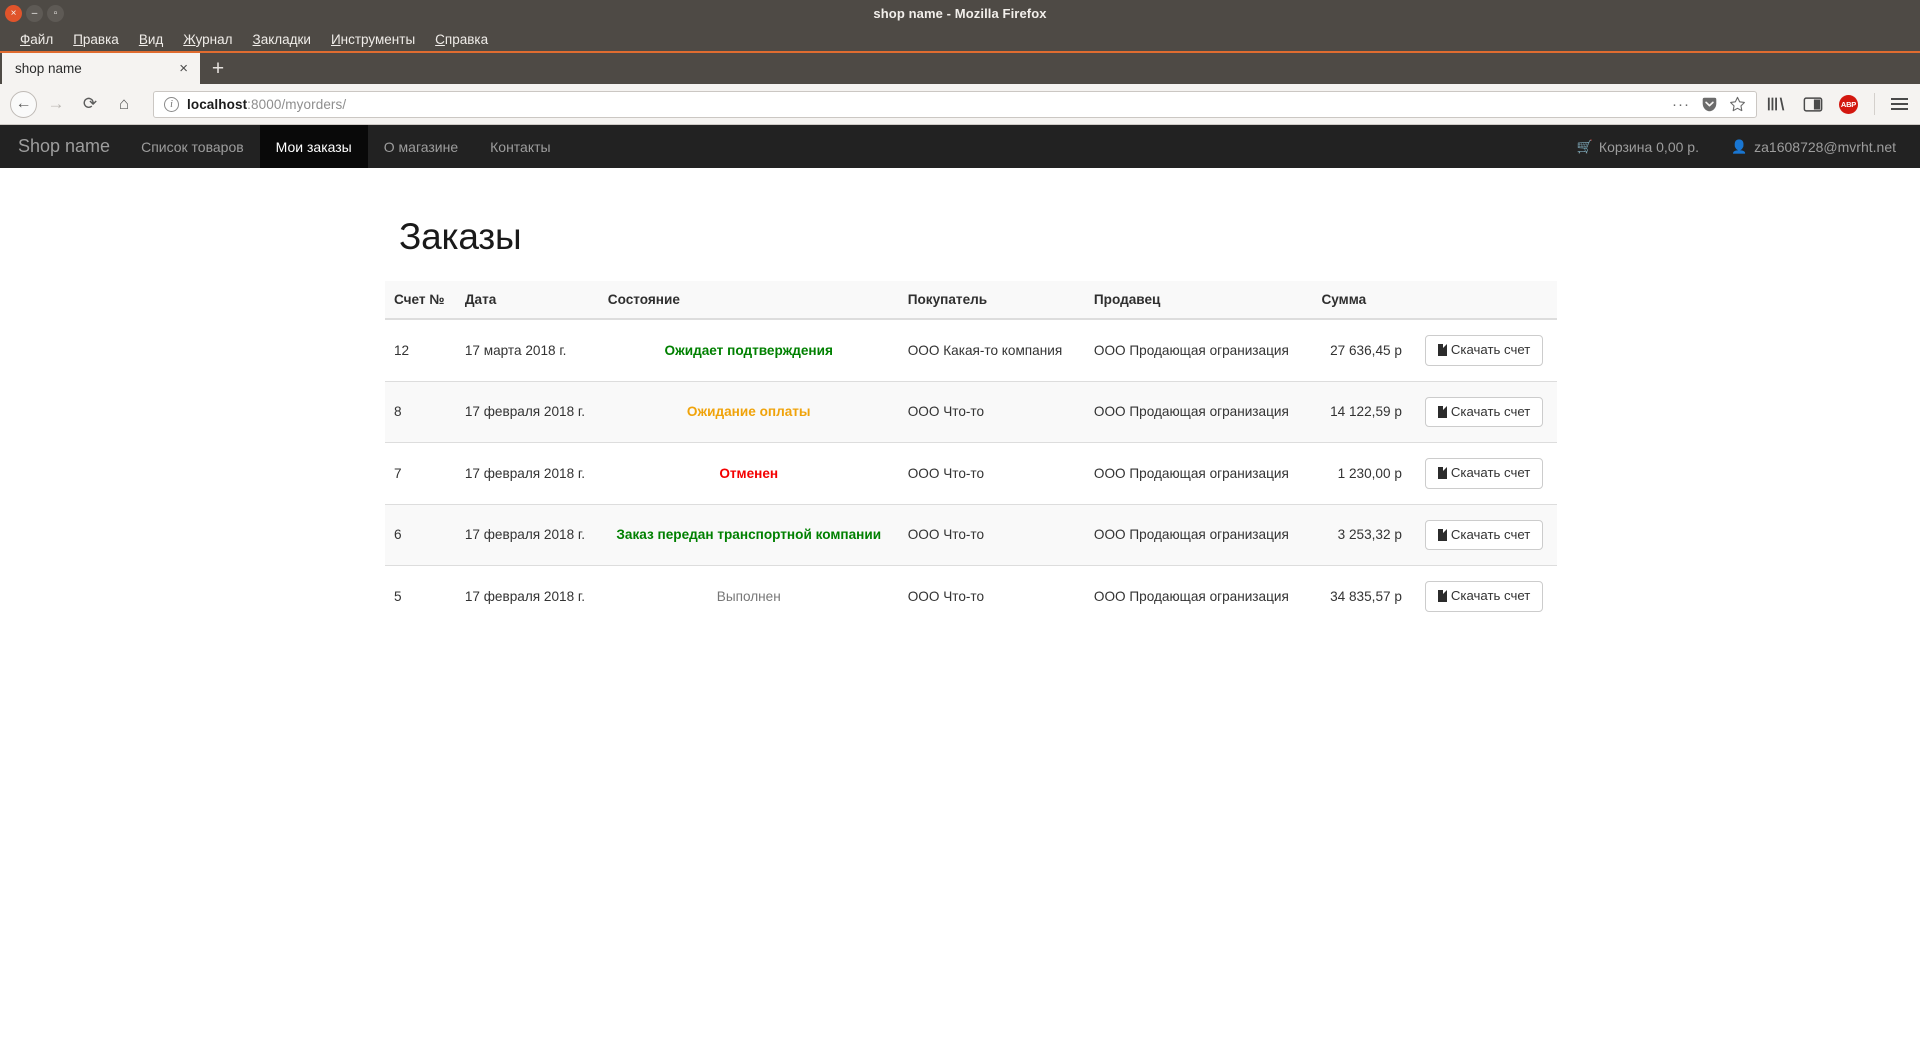 Image resolution: width=1920 pixels, height=1053 pixels. I want to click on menu-item-history: Журнал, so click(207, 39).